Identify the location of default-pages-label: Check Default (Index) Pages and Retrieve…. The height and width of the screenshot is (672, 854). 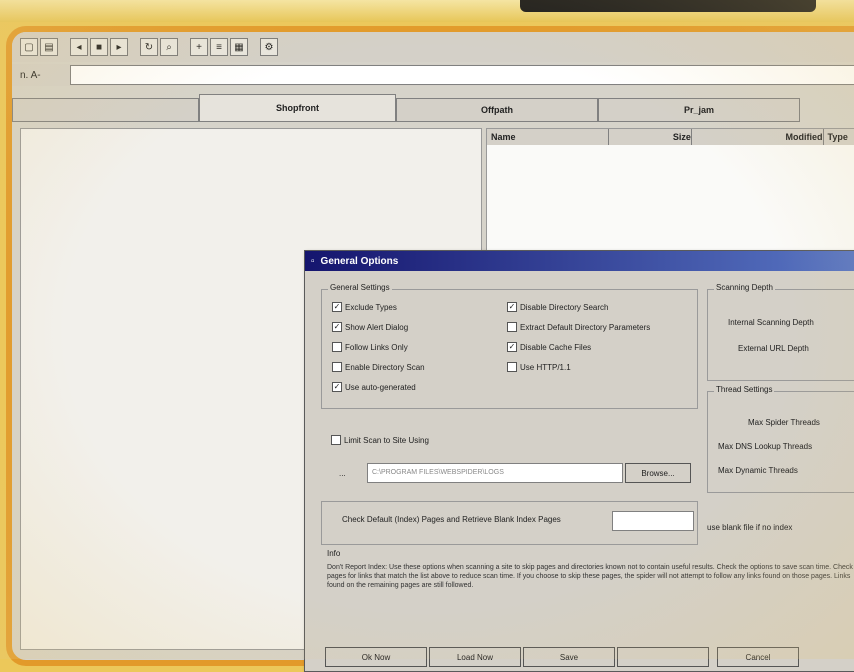
(451, 519).